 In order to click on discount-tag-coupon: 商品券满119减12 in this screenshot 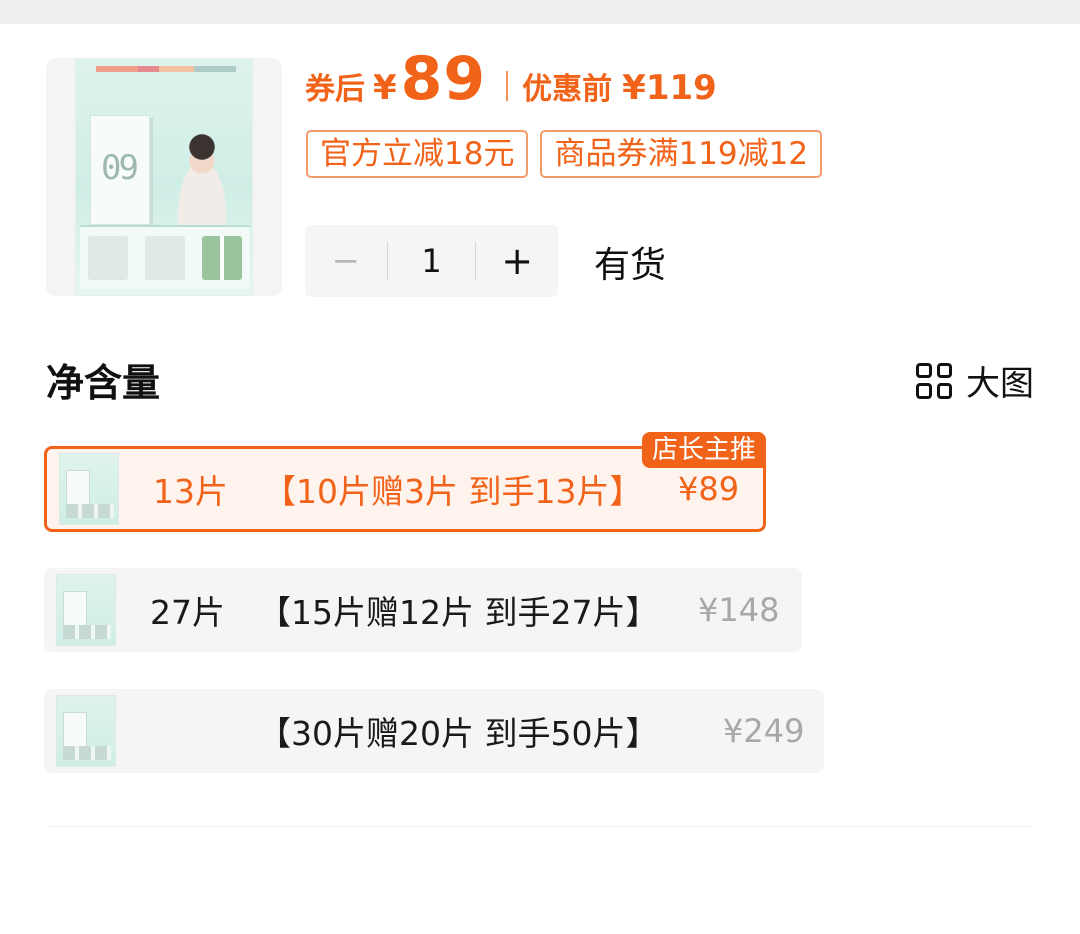, I will do `click(681, 154)`.